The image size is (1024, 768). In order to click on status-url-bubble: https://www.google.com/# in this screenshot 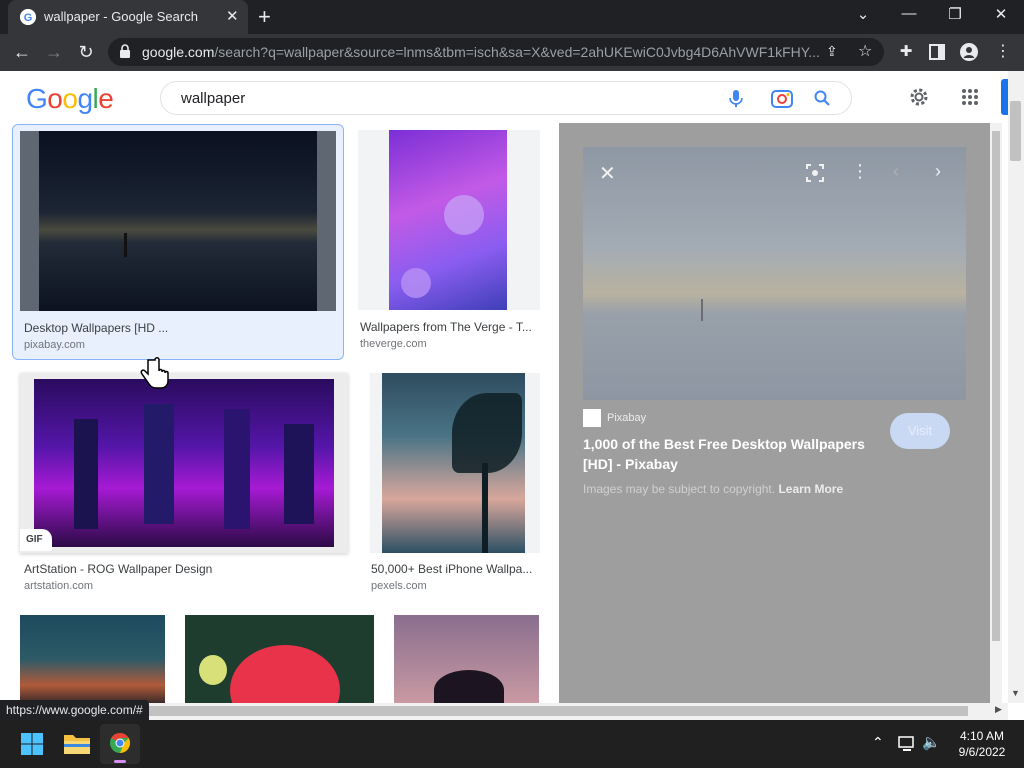, I will do `click(74, 710)`.